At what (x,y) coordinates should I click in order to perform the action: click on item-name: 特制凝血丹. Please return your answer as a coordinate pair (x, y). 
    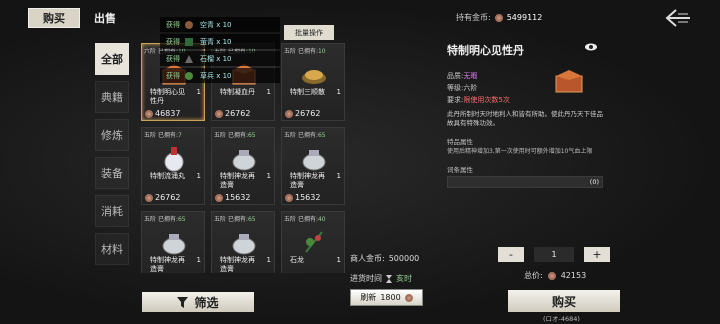
    Looking at the image, I should click on (237, 92).